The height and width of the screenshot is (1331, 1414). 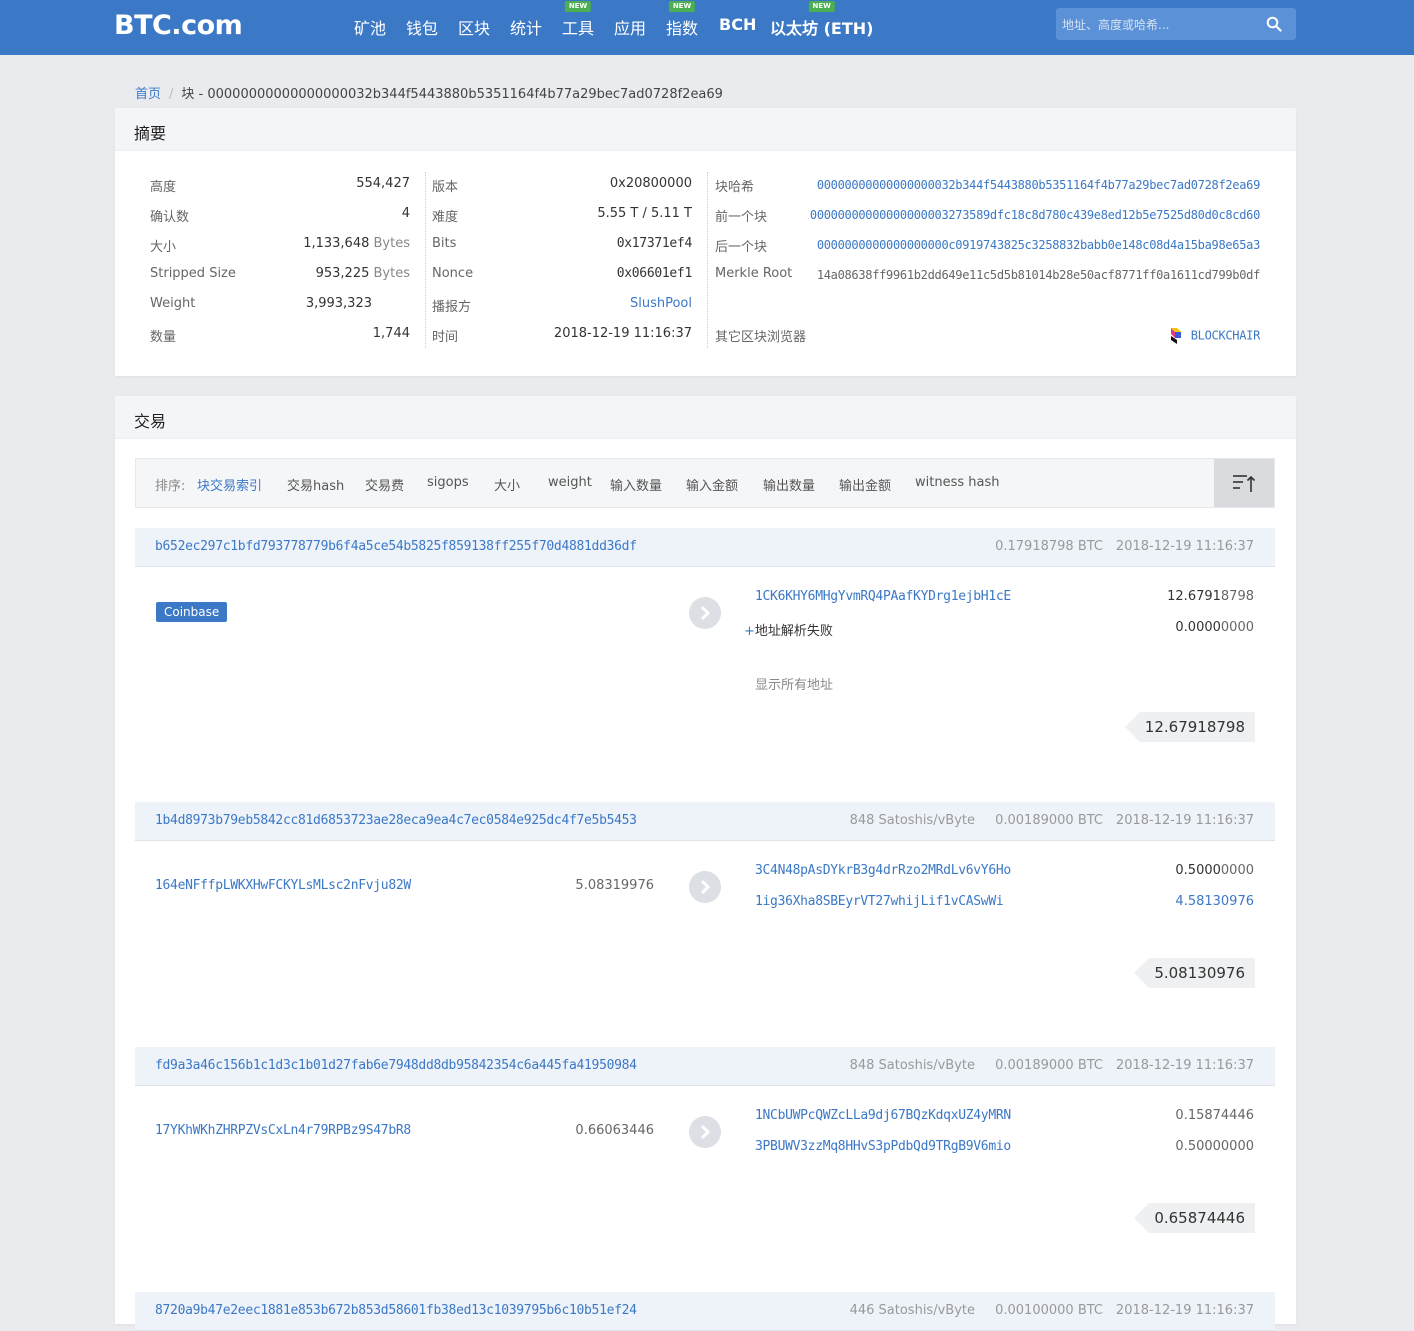 I want to click on nav-item-tools: NEW 工具, so click(x=578, y=20).